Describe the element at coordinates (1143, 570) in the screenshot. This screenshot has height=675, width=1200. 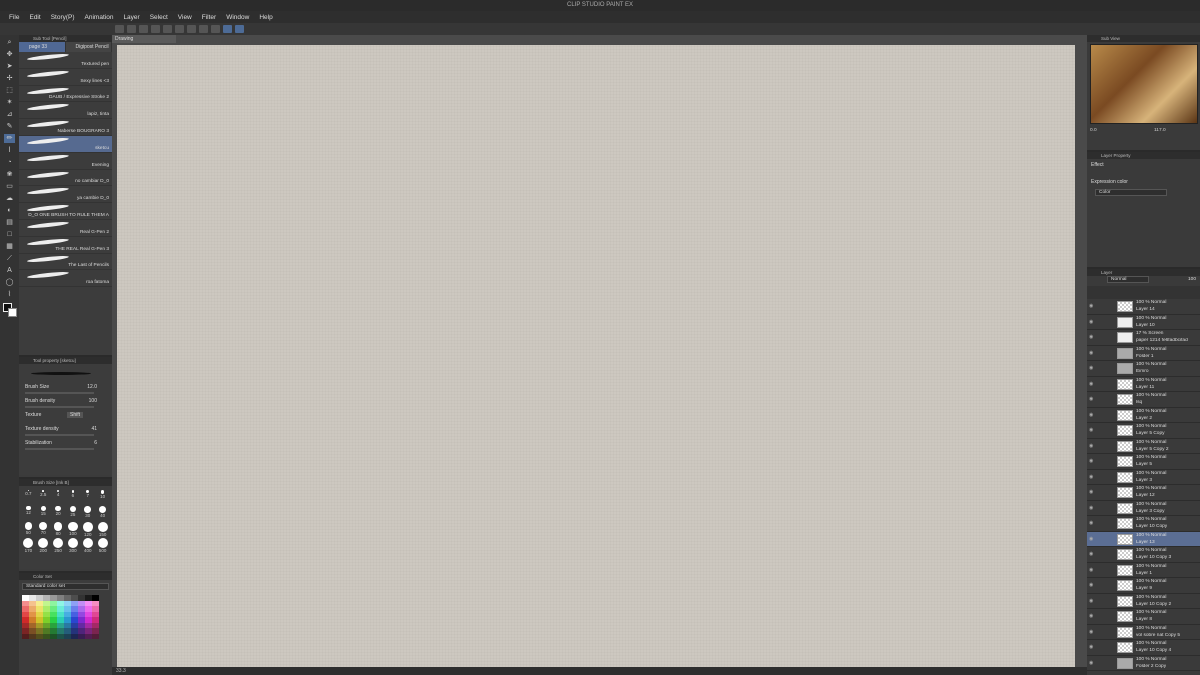
I see `layer-row: ◉ 100 % Normal Layer 1` at that location.